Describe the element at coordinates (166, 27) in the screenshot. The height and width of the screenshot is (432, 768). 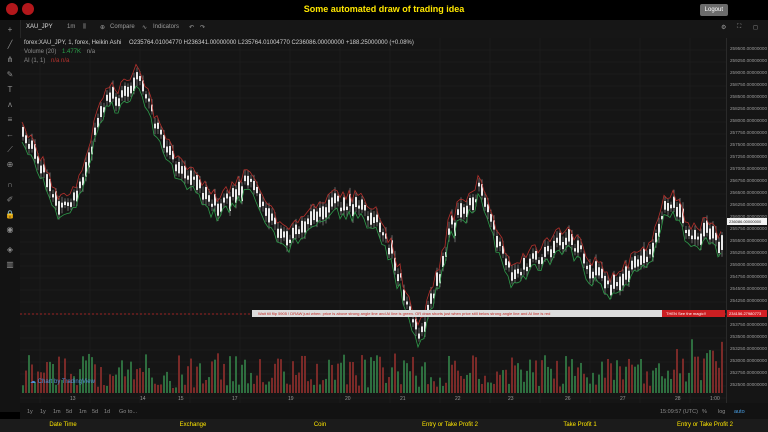
I see `indicators-button: Indicators` at that location.